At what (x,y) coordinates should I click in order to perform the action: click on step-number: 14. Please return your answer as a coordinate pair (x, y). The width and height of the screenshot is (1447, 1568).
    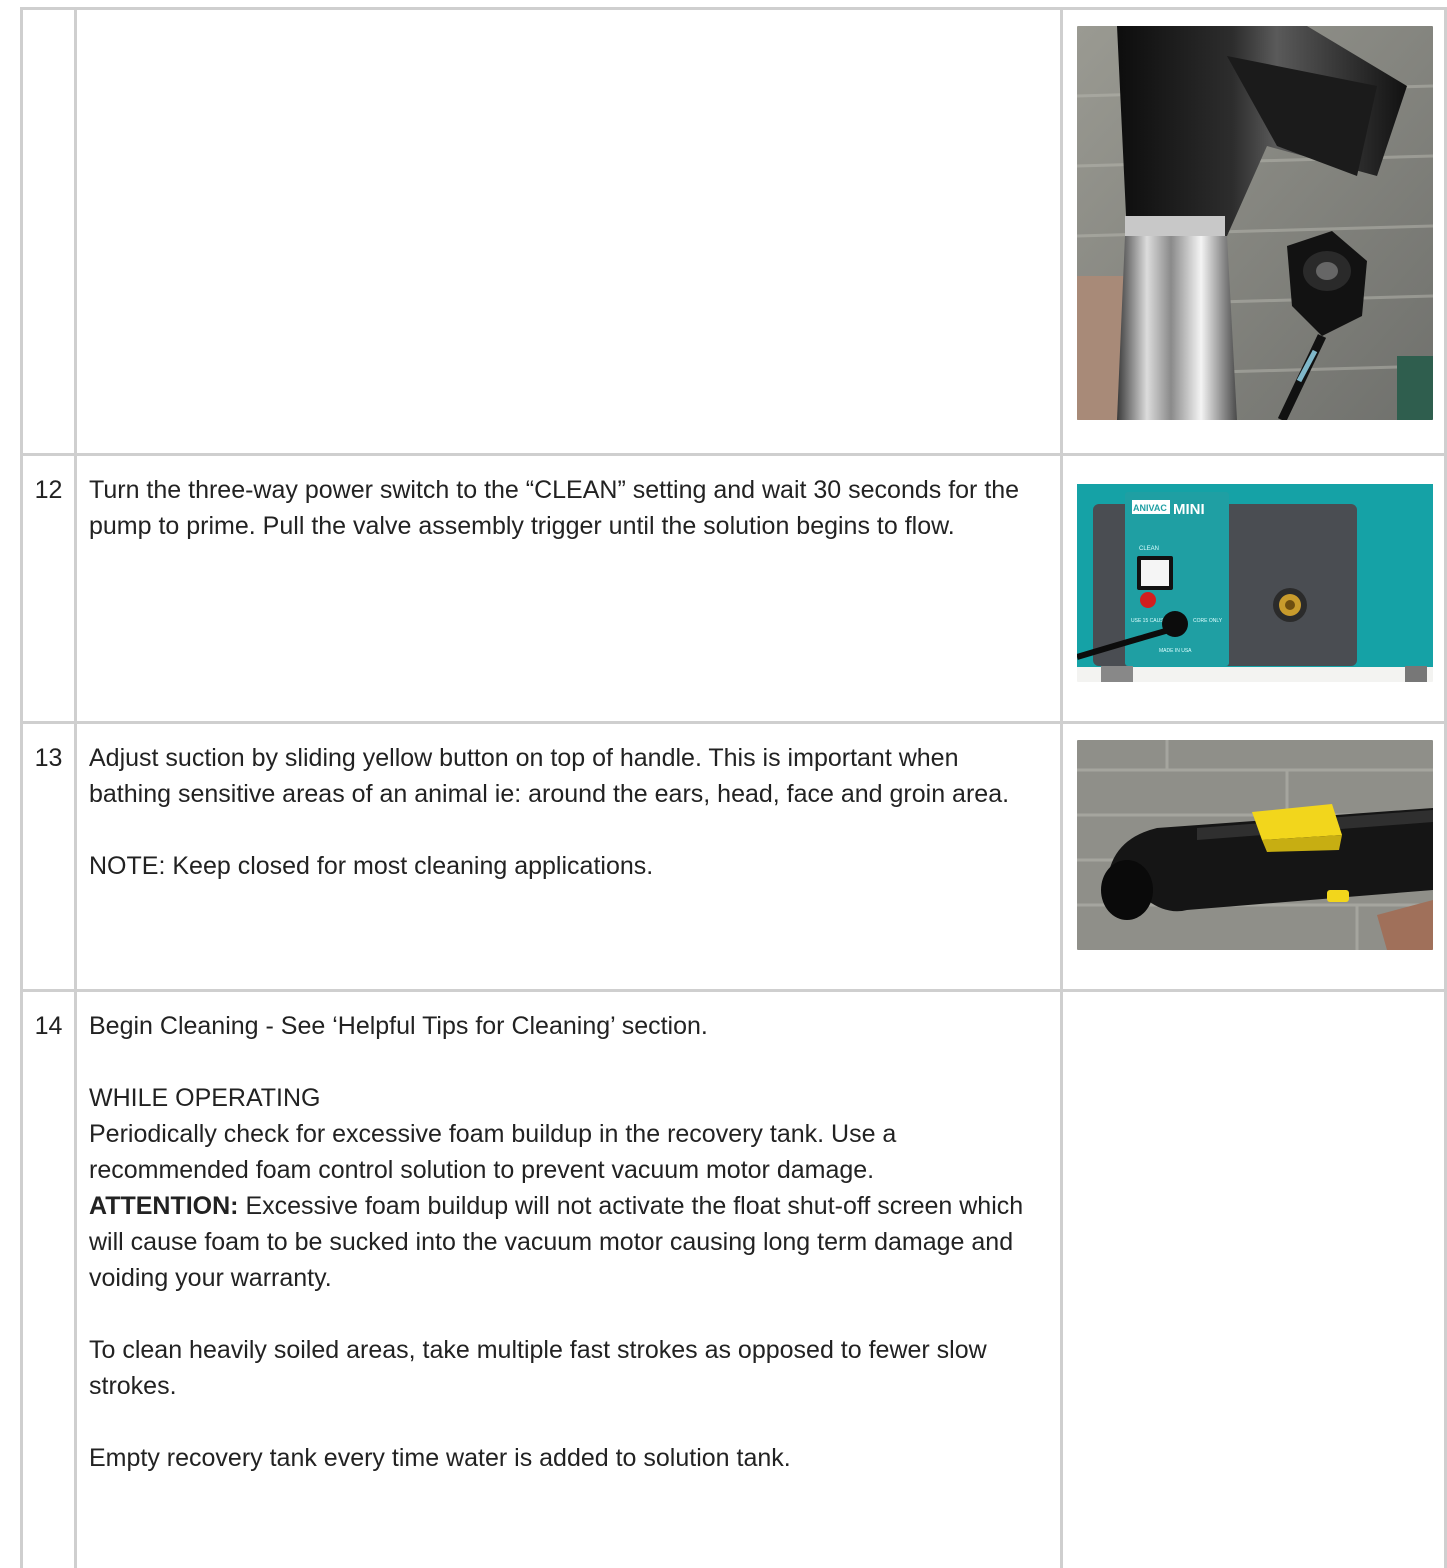
    Looking at the image, I should click on (49, 1279).